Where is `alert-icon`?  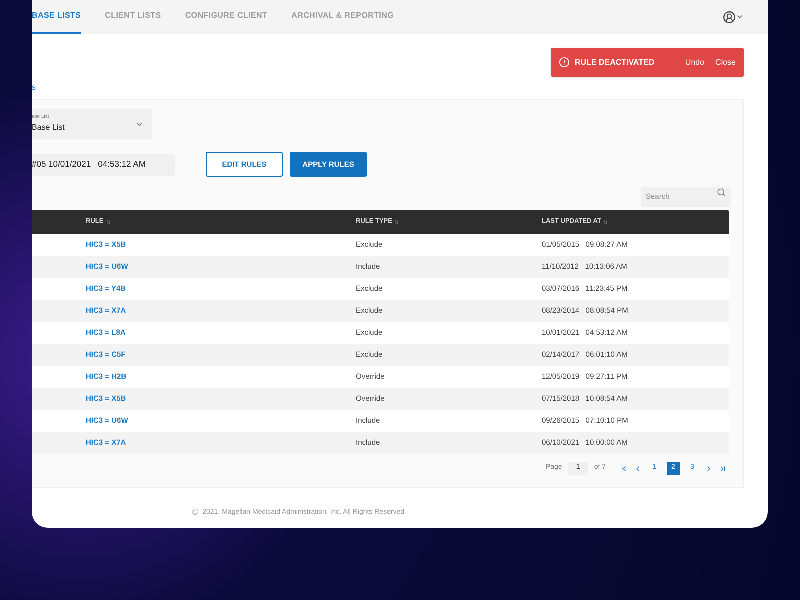
alert-icon is located at coordinates (564, 62).